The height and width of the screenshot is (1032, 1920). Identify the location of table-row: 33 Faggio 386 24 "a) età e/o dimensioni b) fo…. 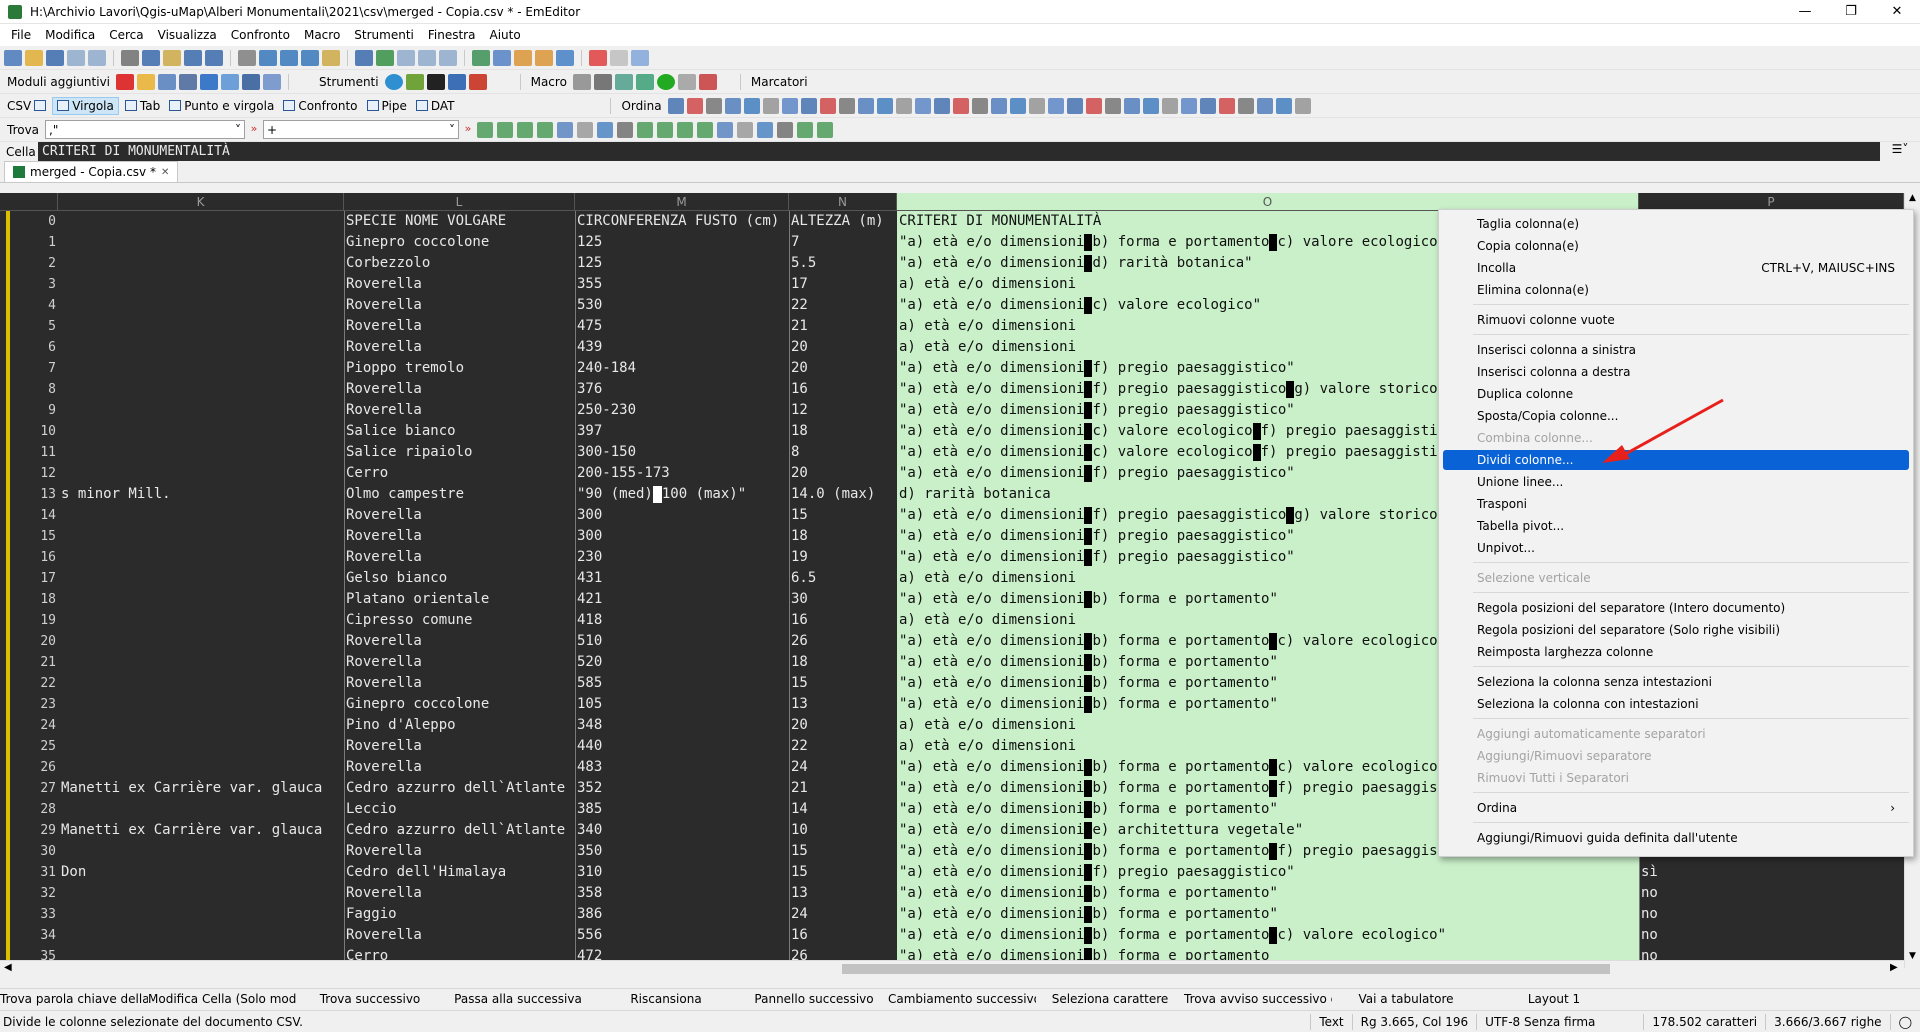
(960, 914).